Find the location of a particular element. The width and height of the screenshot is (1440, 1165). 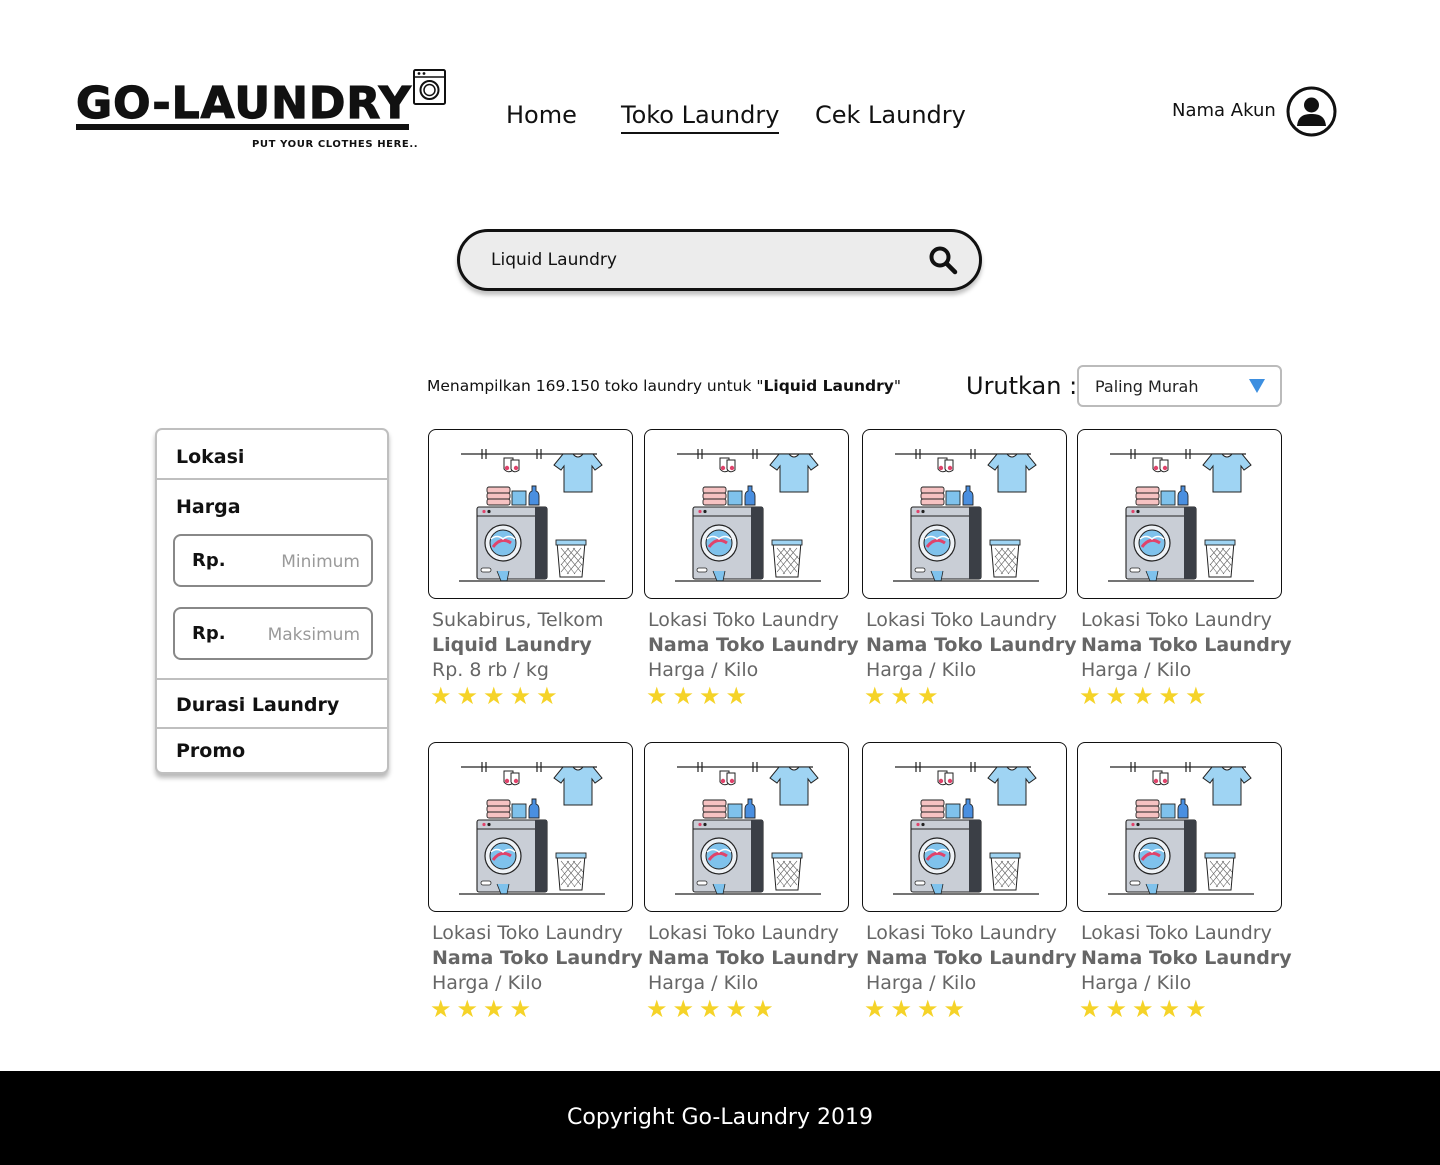

search-icon is located at coordinates (943, 260).